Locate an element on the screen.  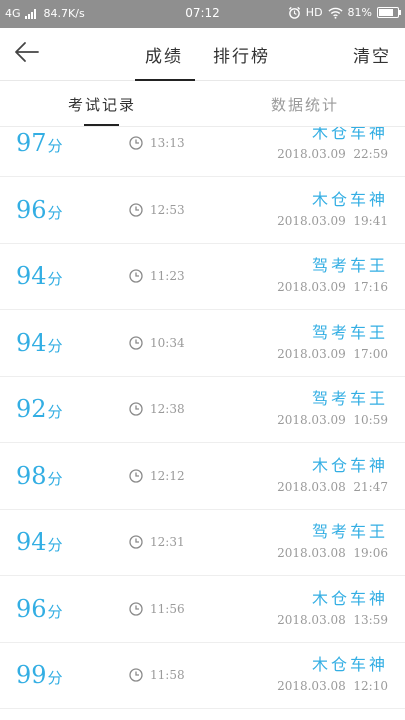
score-value: 99分 is located at coordinates (39, 675).